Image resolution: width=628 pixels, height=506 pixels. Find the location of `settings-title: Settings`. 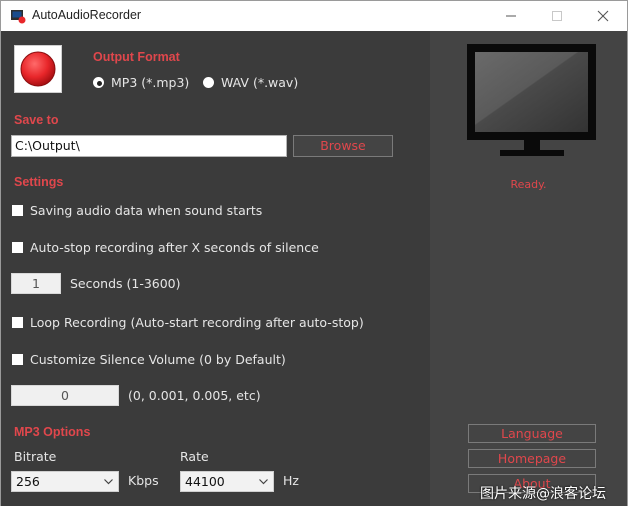

settings-title: Settings is located at coordinates (39, 182).